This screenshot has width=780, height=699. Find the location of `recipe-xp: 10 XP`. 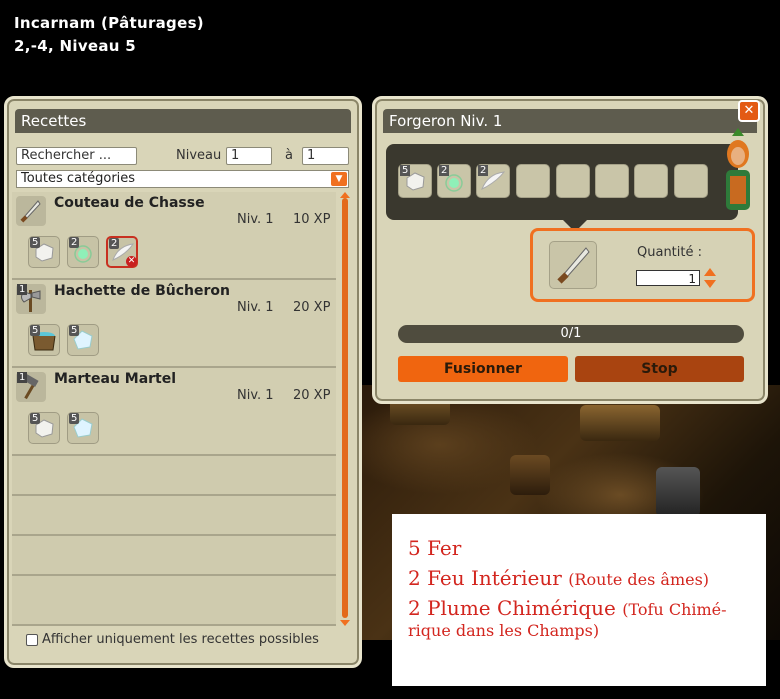

recipe-xp: 10 XP is located at coordinates (312, 219).